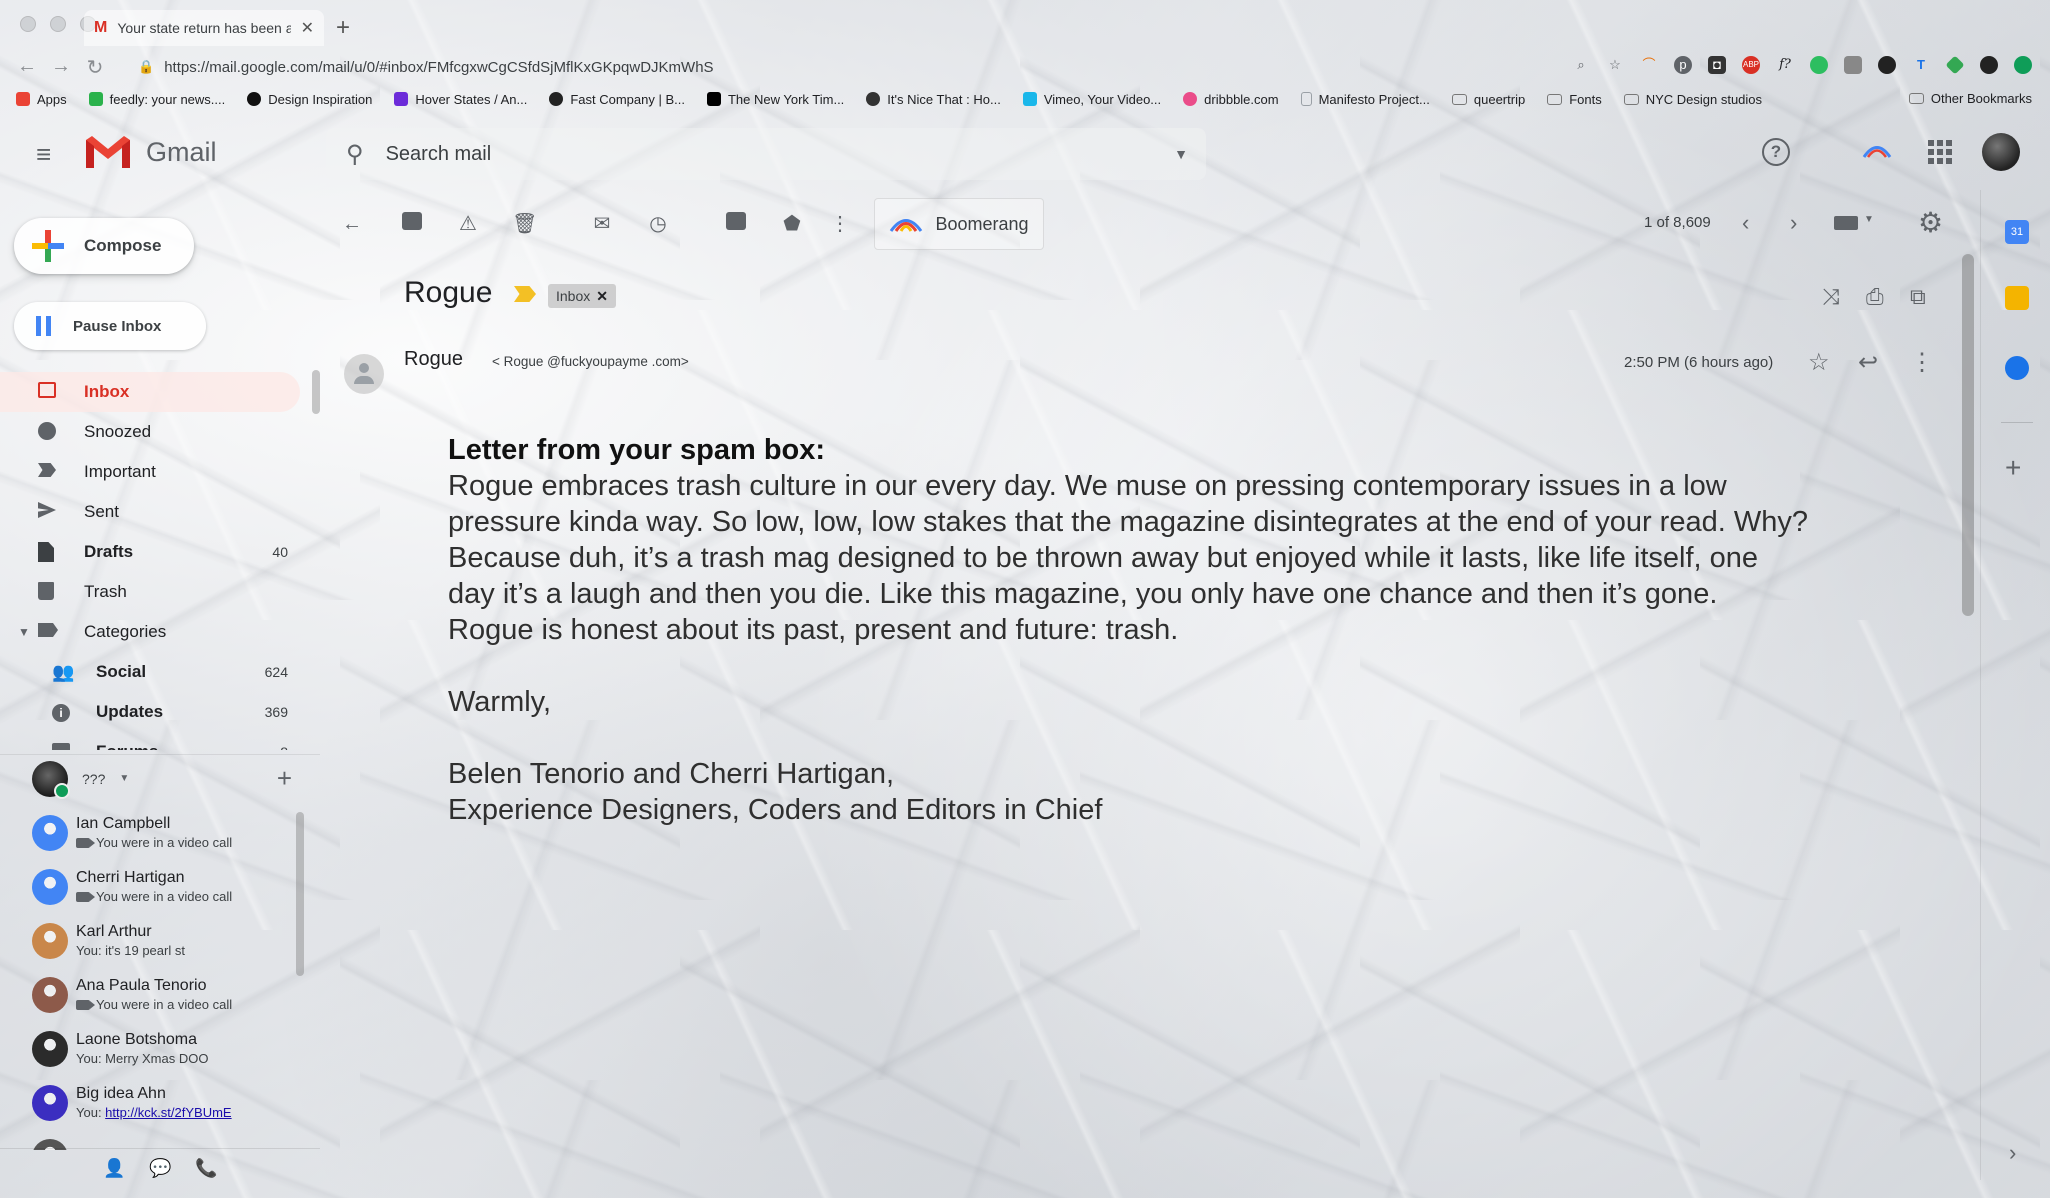 The height and width of the screenshot is (1198, 2050). What do you see at coordinates (2017, 368) in the screenshot?
I see `tasks-icon` at bounding box center [2017, 368].